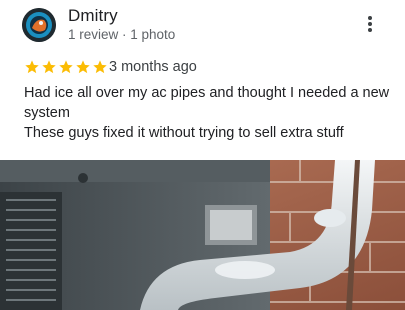 This screenshot has height=310, width=405. What do you see at coordinates (122, 34) in the screenshot?
I see `author-meta: 1 review · 1 photo` at bounding box center [122, 34].